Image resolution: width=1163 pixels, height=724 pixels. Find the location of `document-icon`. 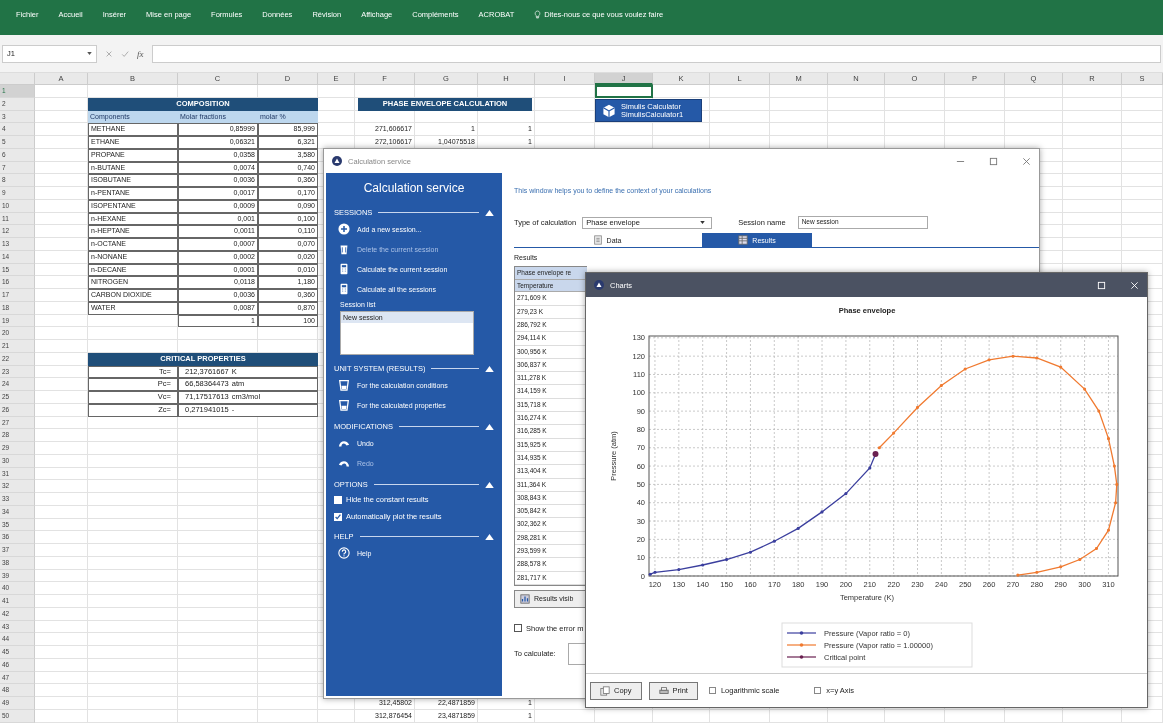

document-icon is located at coordinates (597, 240).